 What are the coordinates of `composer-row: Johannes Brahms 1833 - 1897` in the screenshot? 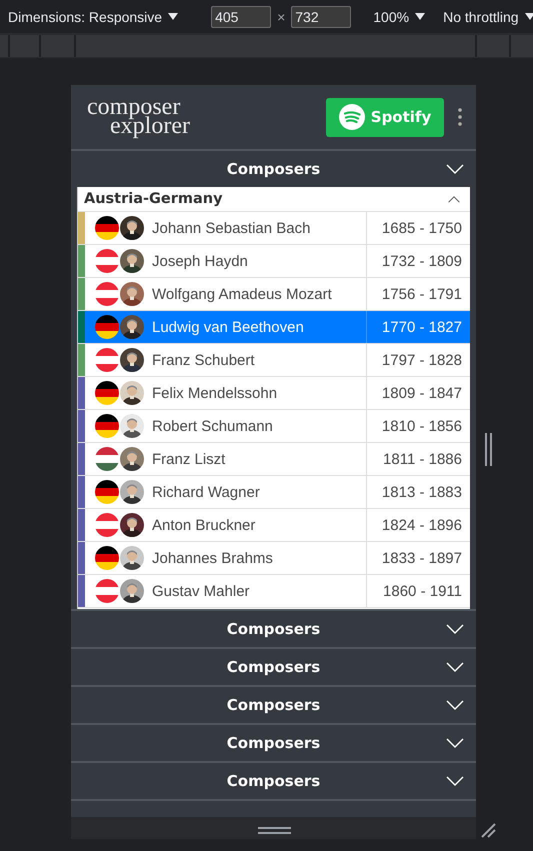 It's located at (274, 558).